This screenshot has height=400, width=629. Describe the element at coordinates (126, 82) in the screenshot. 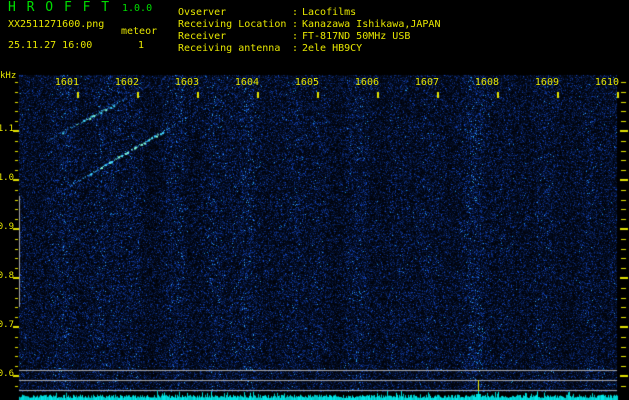

I see `time-tick-label: 1602` at that location.